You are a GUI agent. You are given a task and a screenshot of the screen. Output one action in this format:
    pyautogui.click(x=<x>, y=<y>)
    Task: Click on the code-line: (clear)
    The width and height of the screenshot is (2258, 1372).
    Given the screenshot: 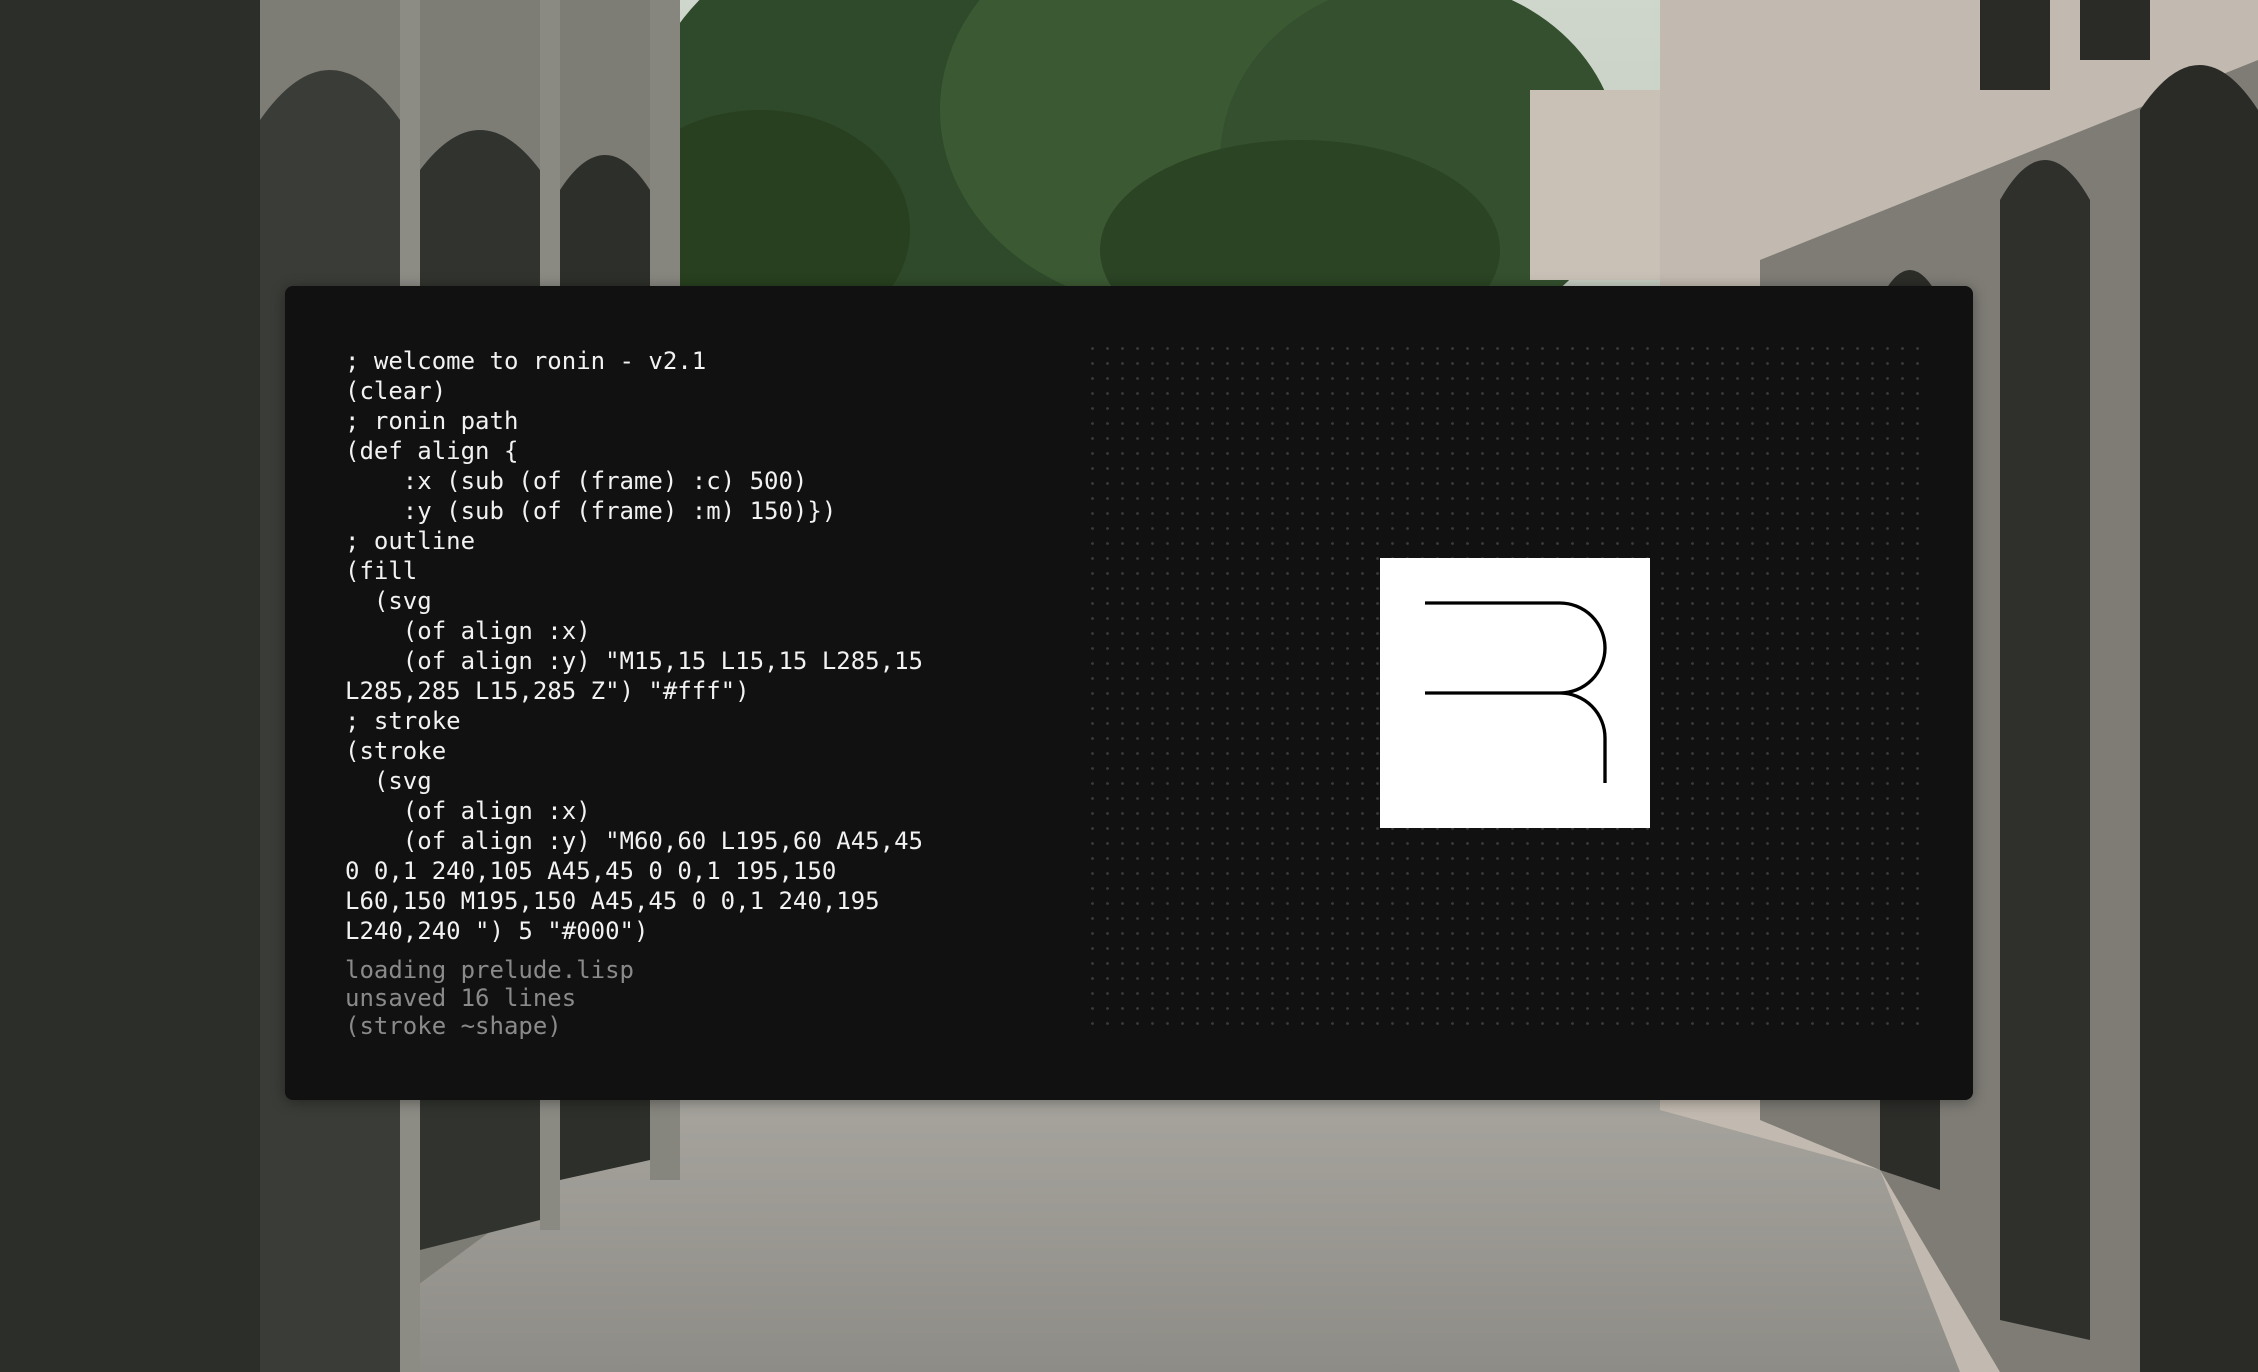 What is the action you would take?
    pyautogui.click(x=685, y=391)
    